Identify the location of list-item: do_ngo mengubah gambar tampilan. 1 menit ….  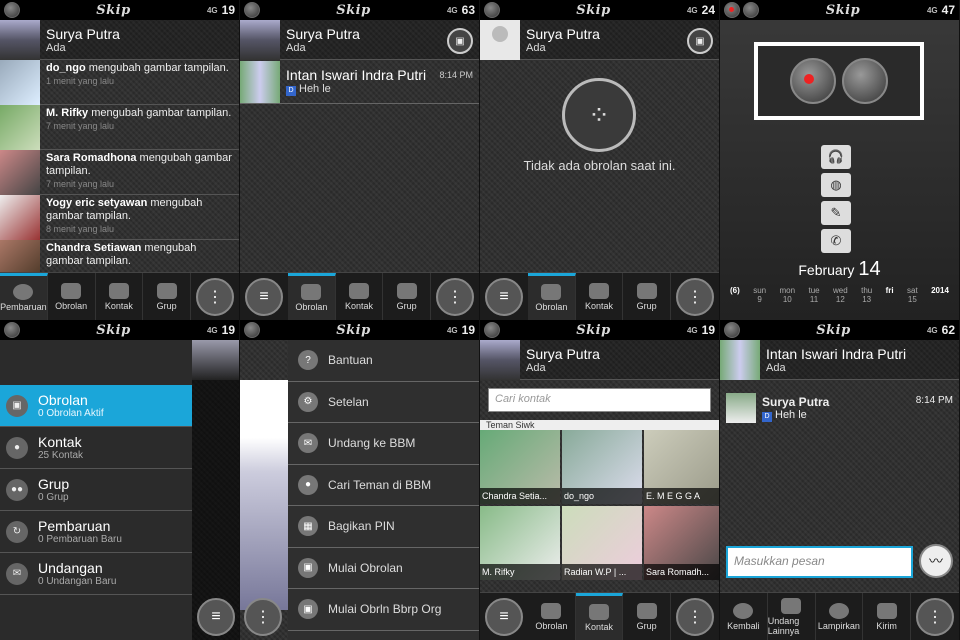
(119, 82).